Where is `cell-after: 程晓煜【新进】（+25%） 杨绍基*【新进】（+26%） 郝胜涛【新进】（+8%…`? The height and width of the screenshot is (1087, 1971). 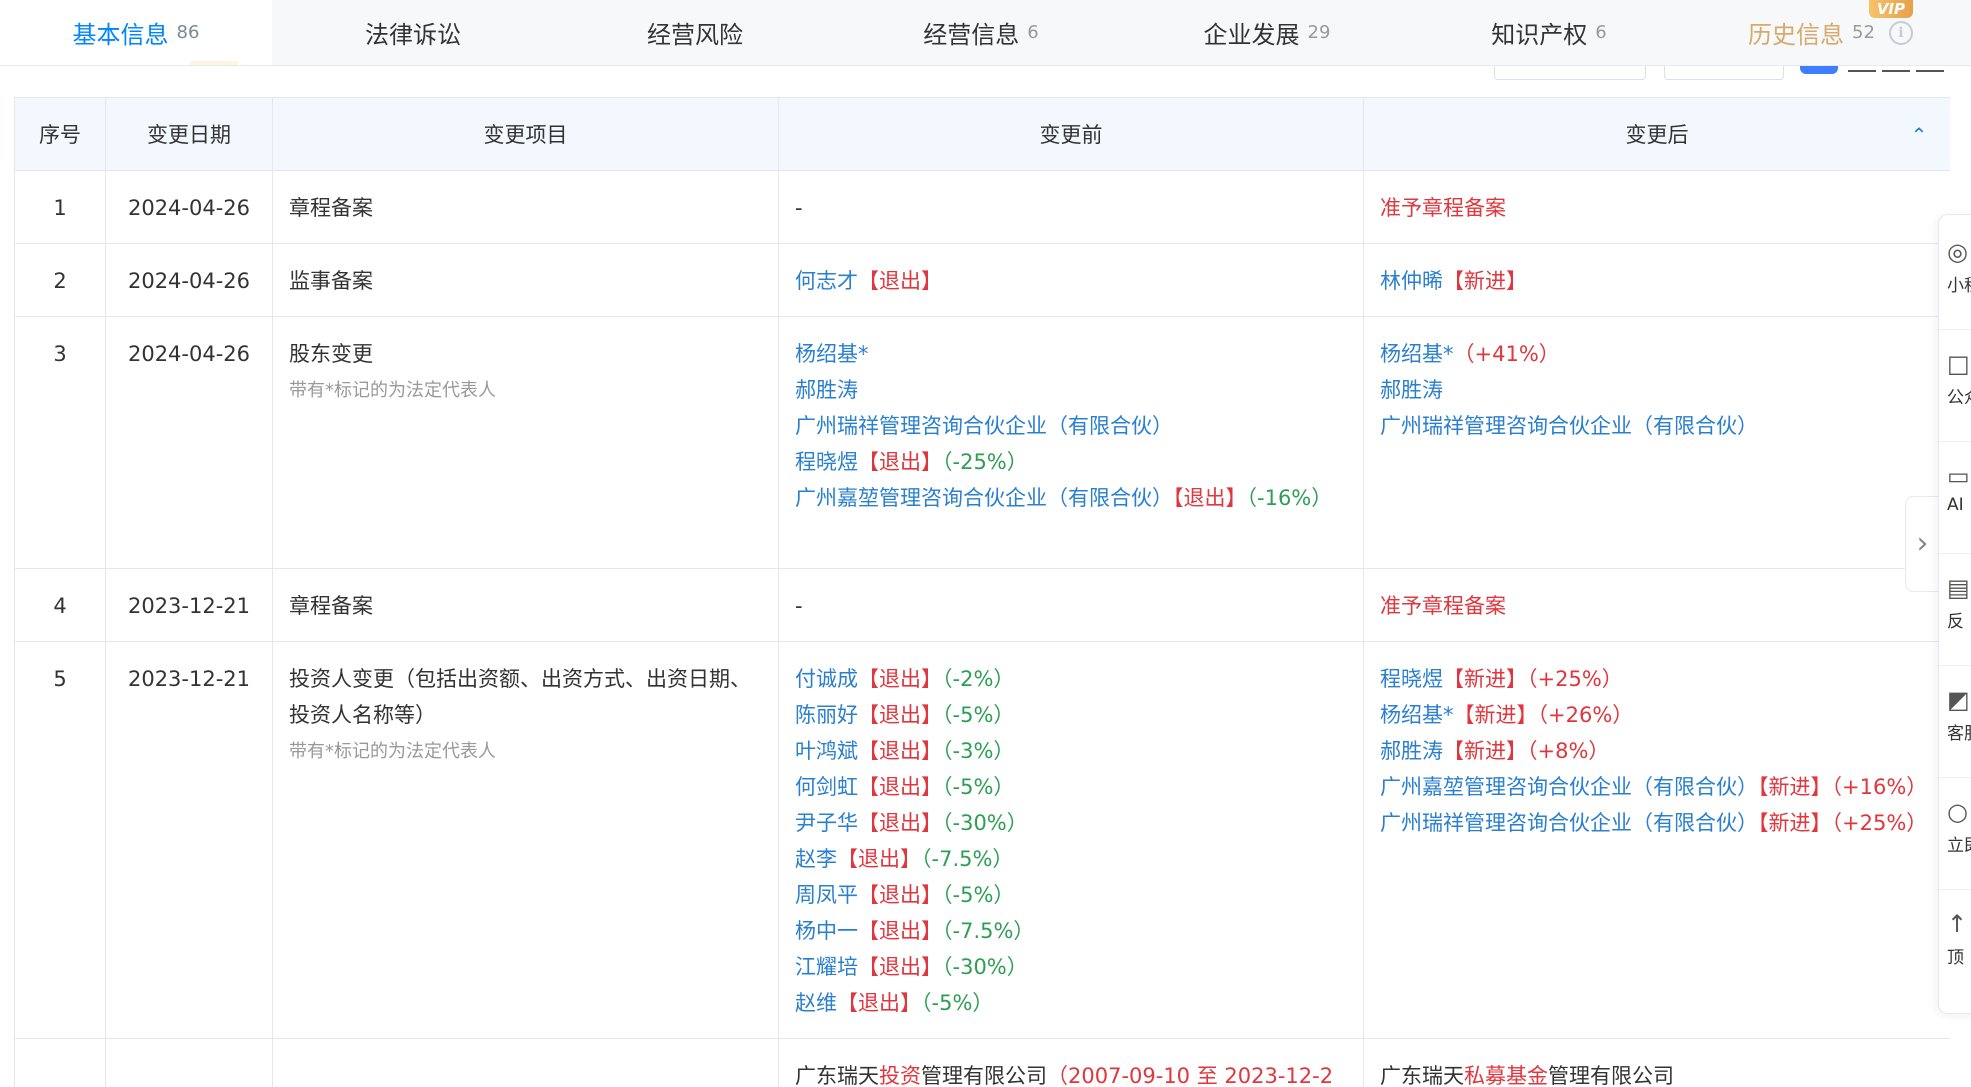
cell-after: 程晓煜【新进】（+25%） 杨绍基*【新进】（+26%） 郝胜涛【新进】（+8%… is located at coordinates (1657, 840).